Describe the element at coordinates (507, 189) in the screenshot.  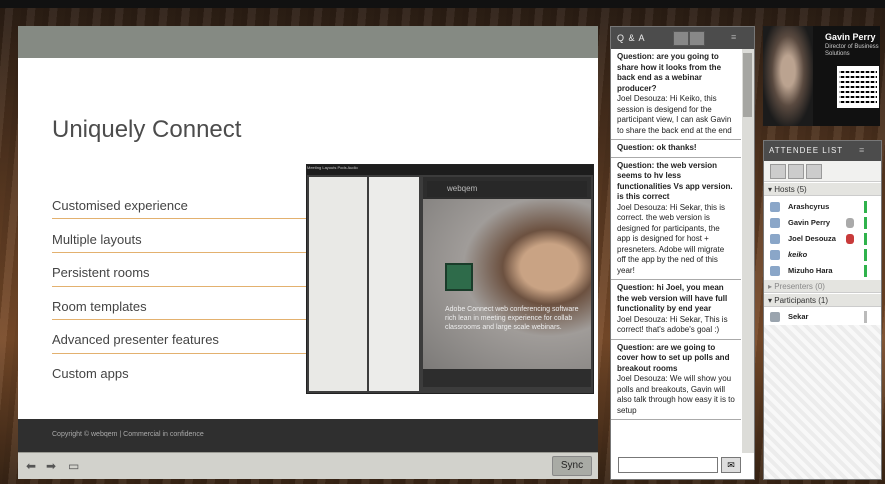
I see `embedded-brand: webqem` at that location.